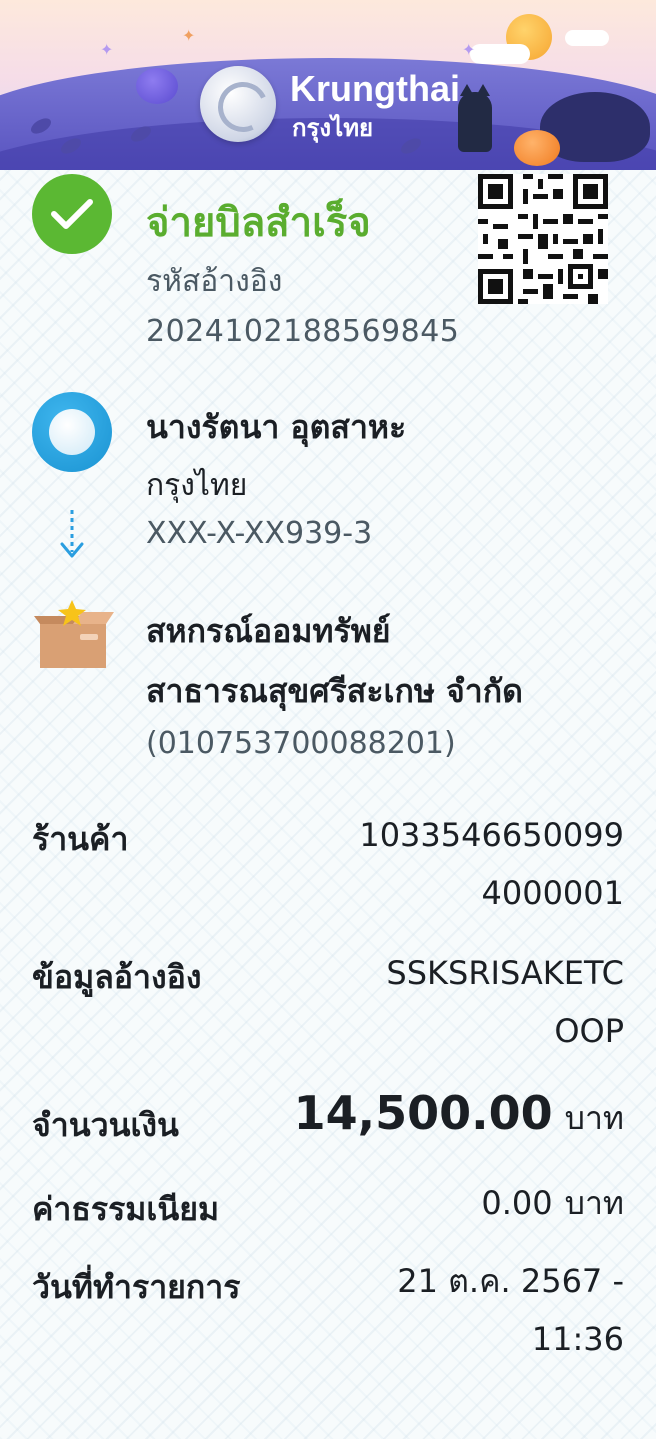 This screenshot has width=656, height=1439. I want to click on sender-name: นางรัตนา อุตสาหะ, so click(276, 427).